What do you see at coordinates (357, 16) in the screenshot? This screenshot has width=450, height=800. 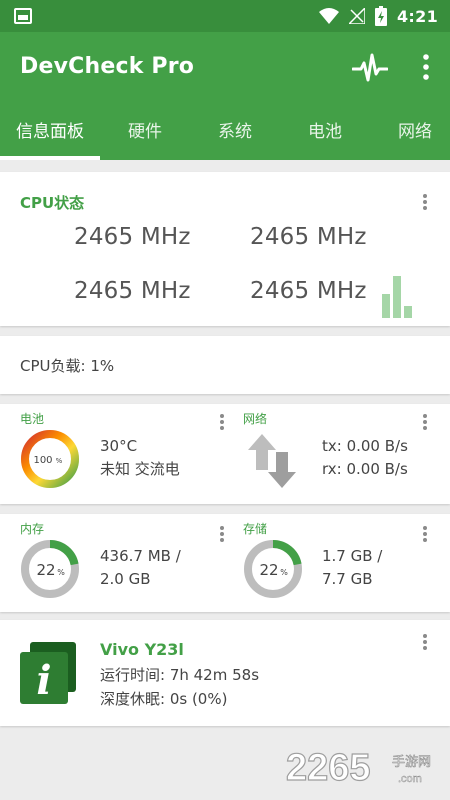 I see `no-signal-icon` at bounding box center [357, 16].